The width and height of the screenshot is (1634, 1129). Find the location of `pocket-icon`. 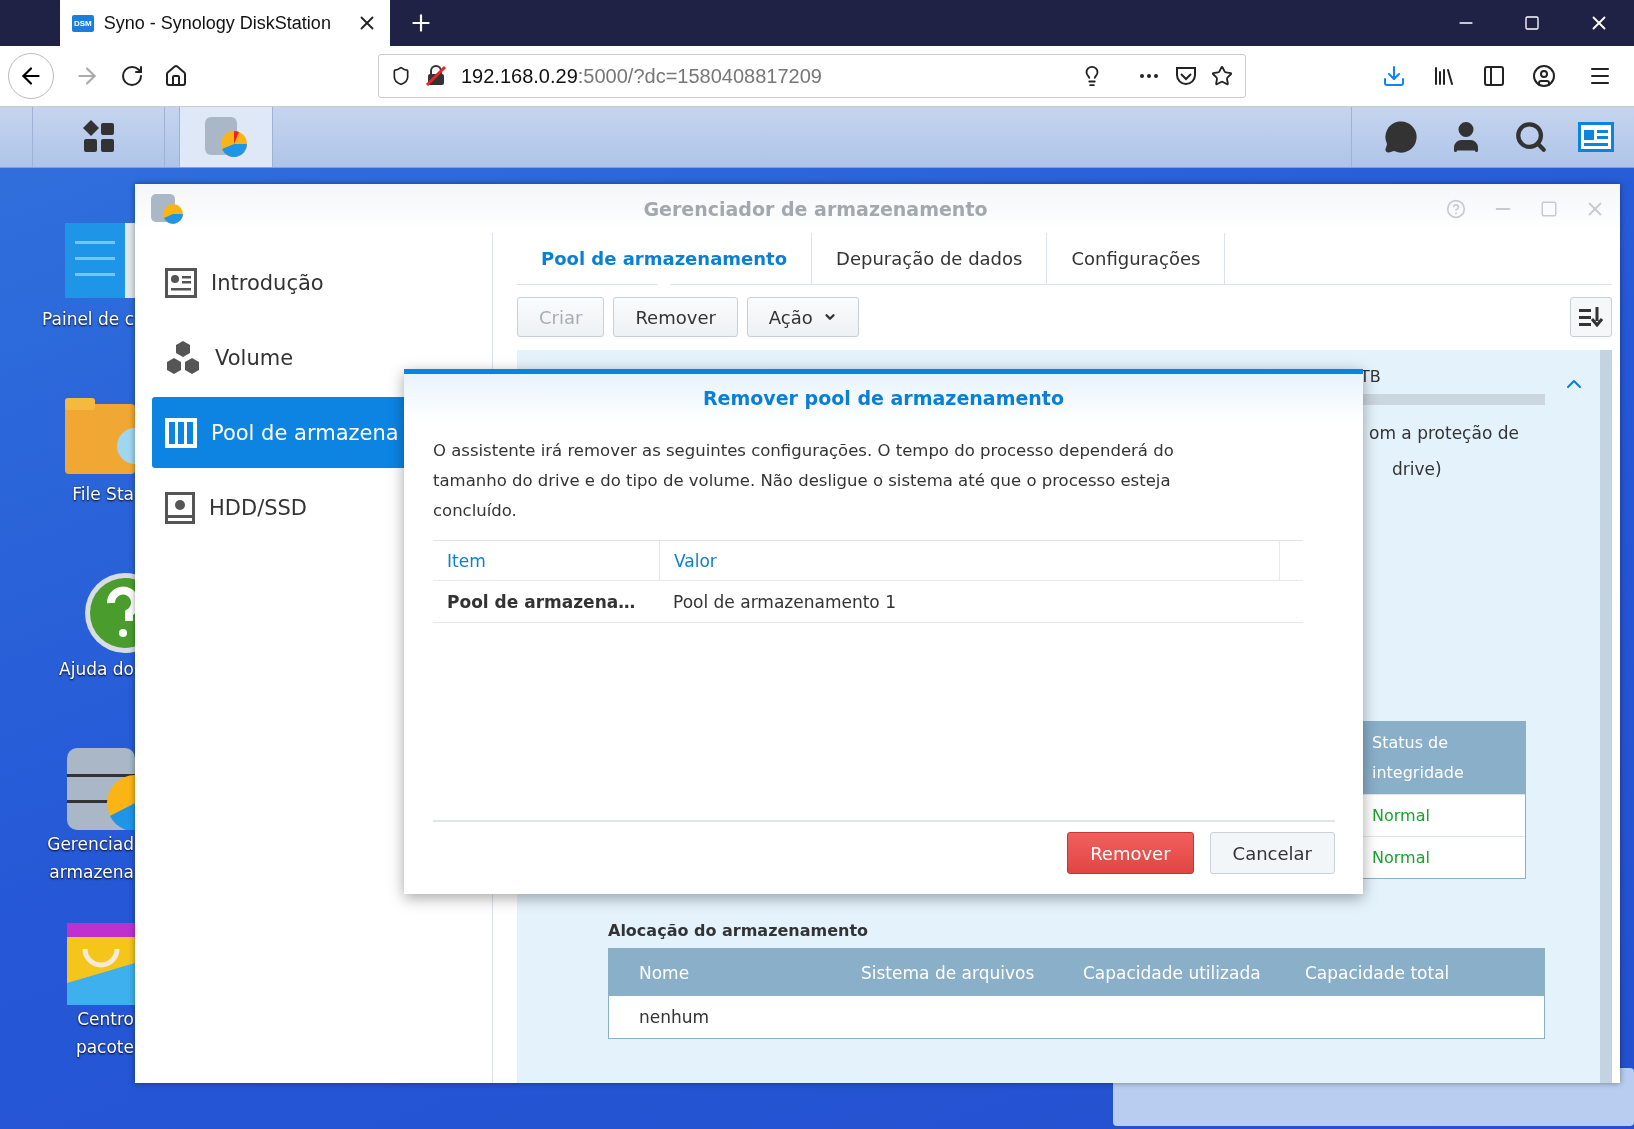

pocket-icon is located at coordinates (1186, 76).